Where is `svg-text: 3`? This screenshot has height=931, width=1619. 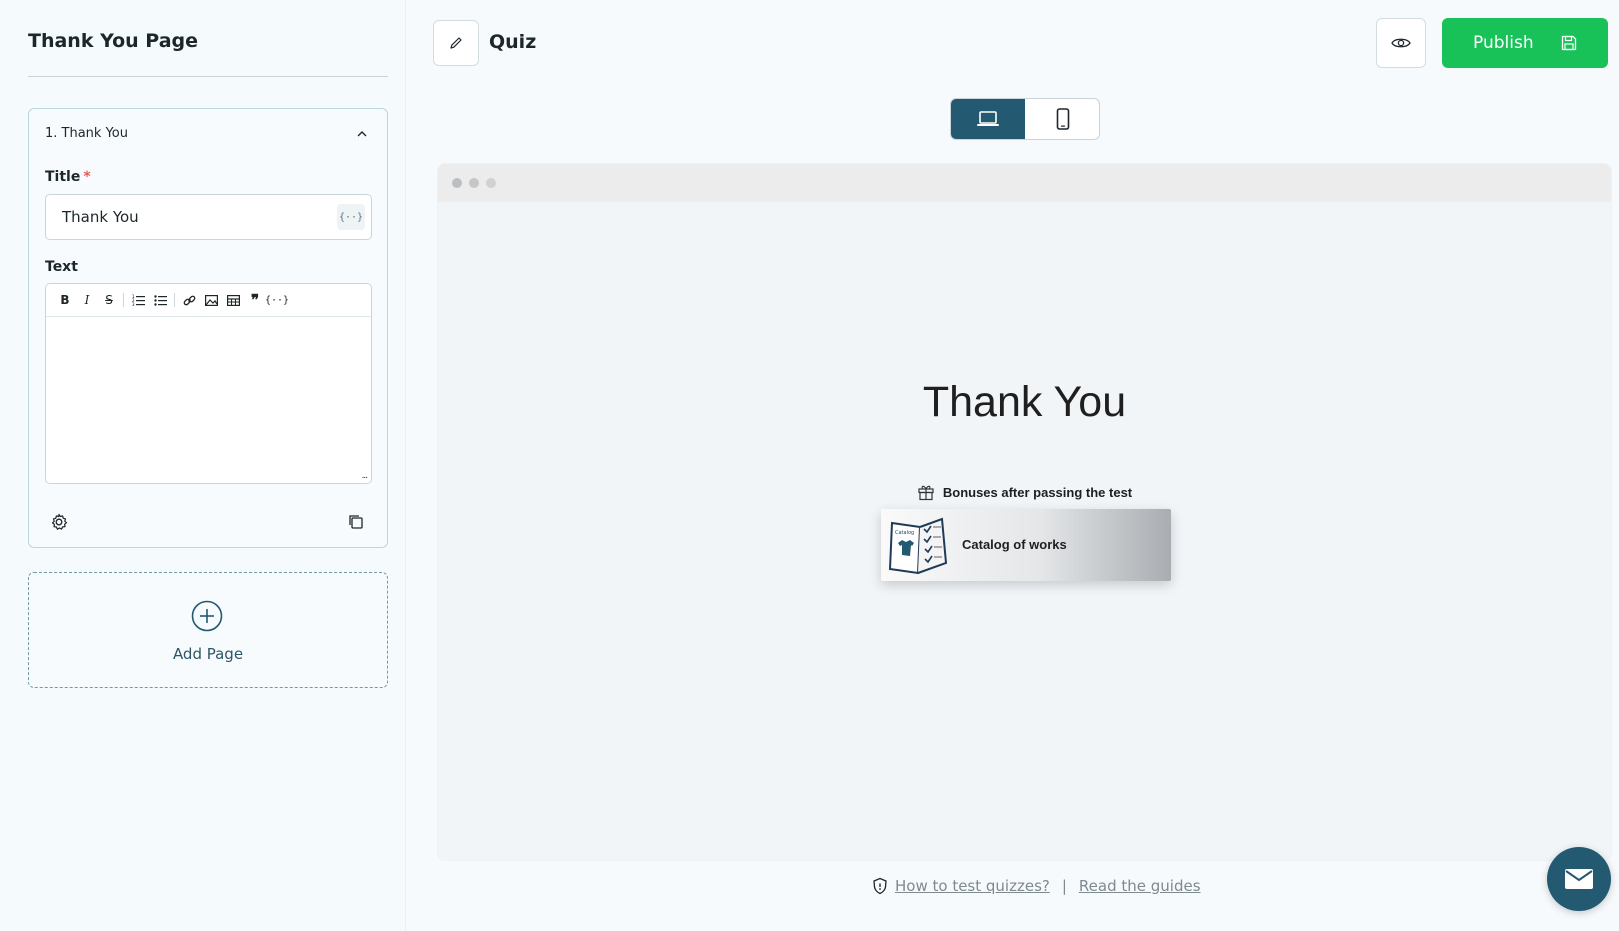
svg-text: 3 is located at coordinates (133, 304).